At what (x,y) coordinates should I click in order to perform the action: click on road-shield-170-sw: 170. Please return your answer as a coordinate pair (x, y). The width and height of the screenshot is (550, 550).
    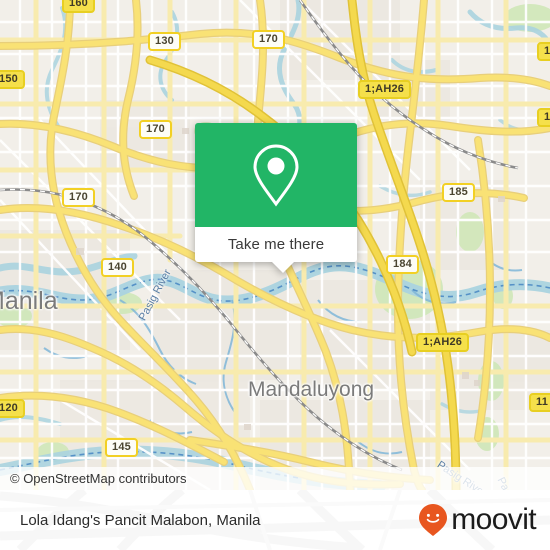
    Looking at the image, I should click on (78, 197).